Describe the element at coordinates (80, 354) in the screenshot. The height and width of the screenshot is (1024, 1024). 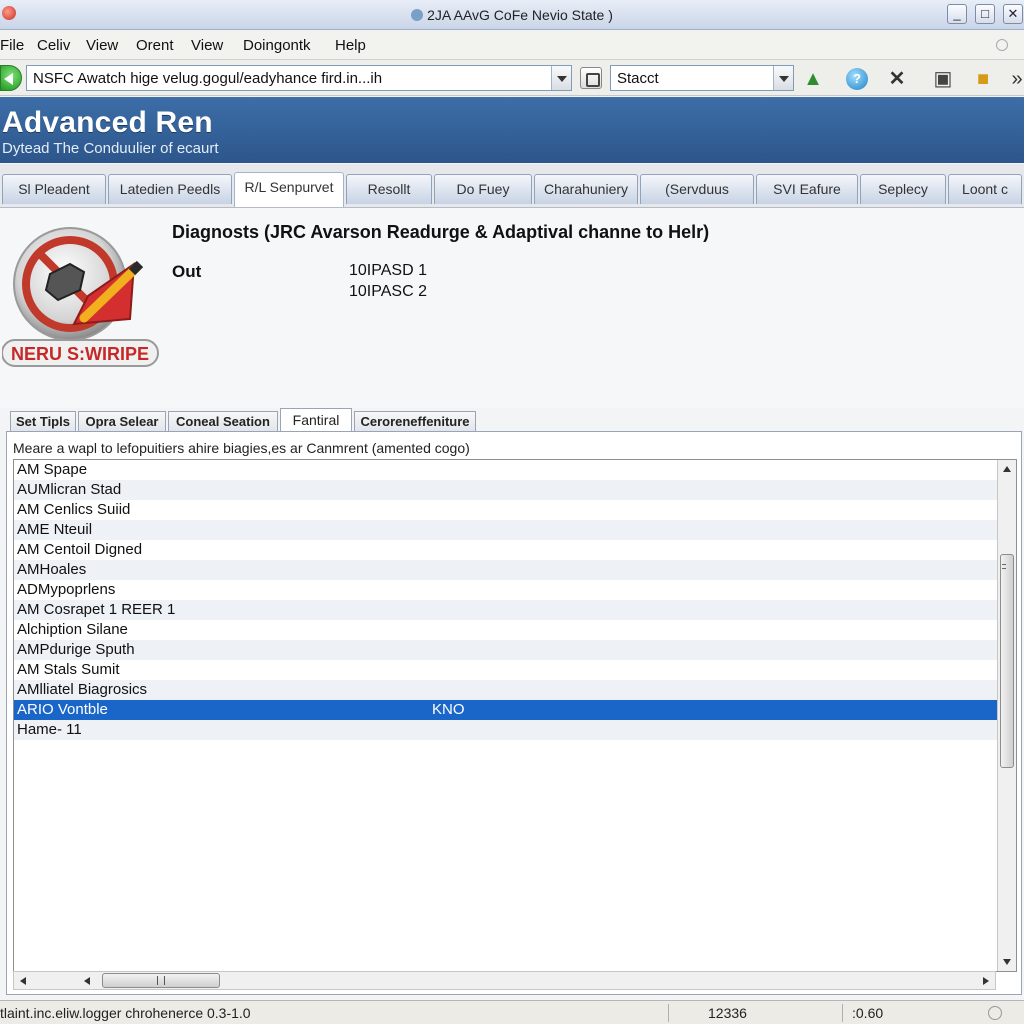
I see `logo-text: NERU S:WIRIPE` at that location.